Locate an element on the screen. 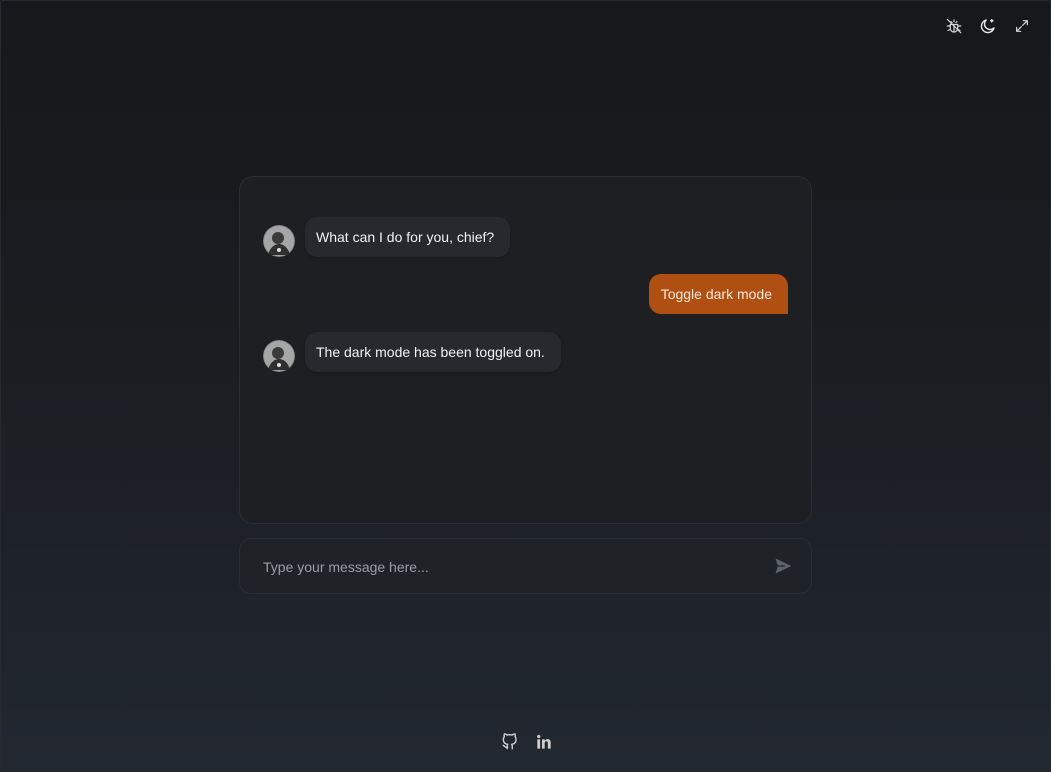 This screenshot has height=772, width=1051. message-input is located at coordinates (509, 567).